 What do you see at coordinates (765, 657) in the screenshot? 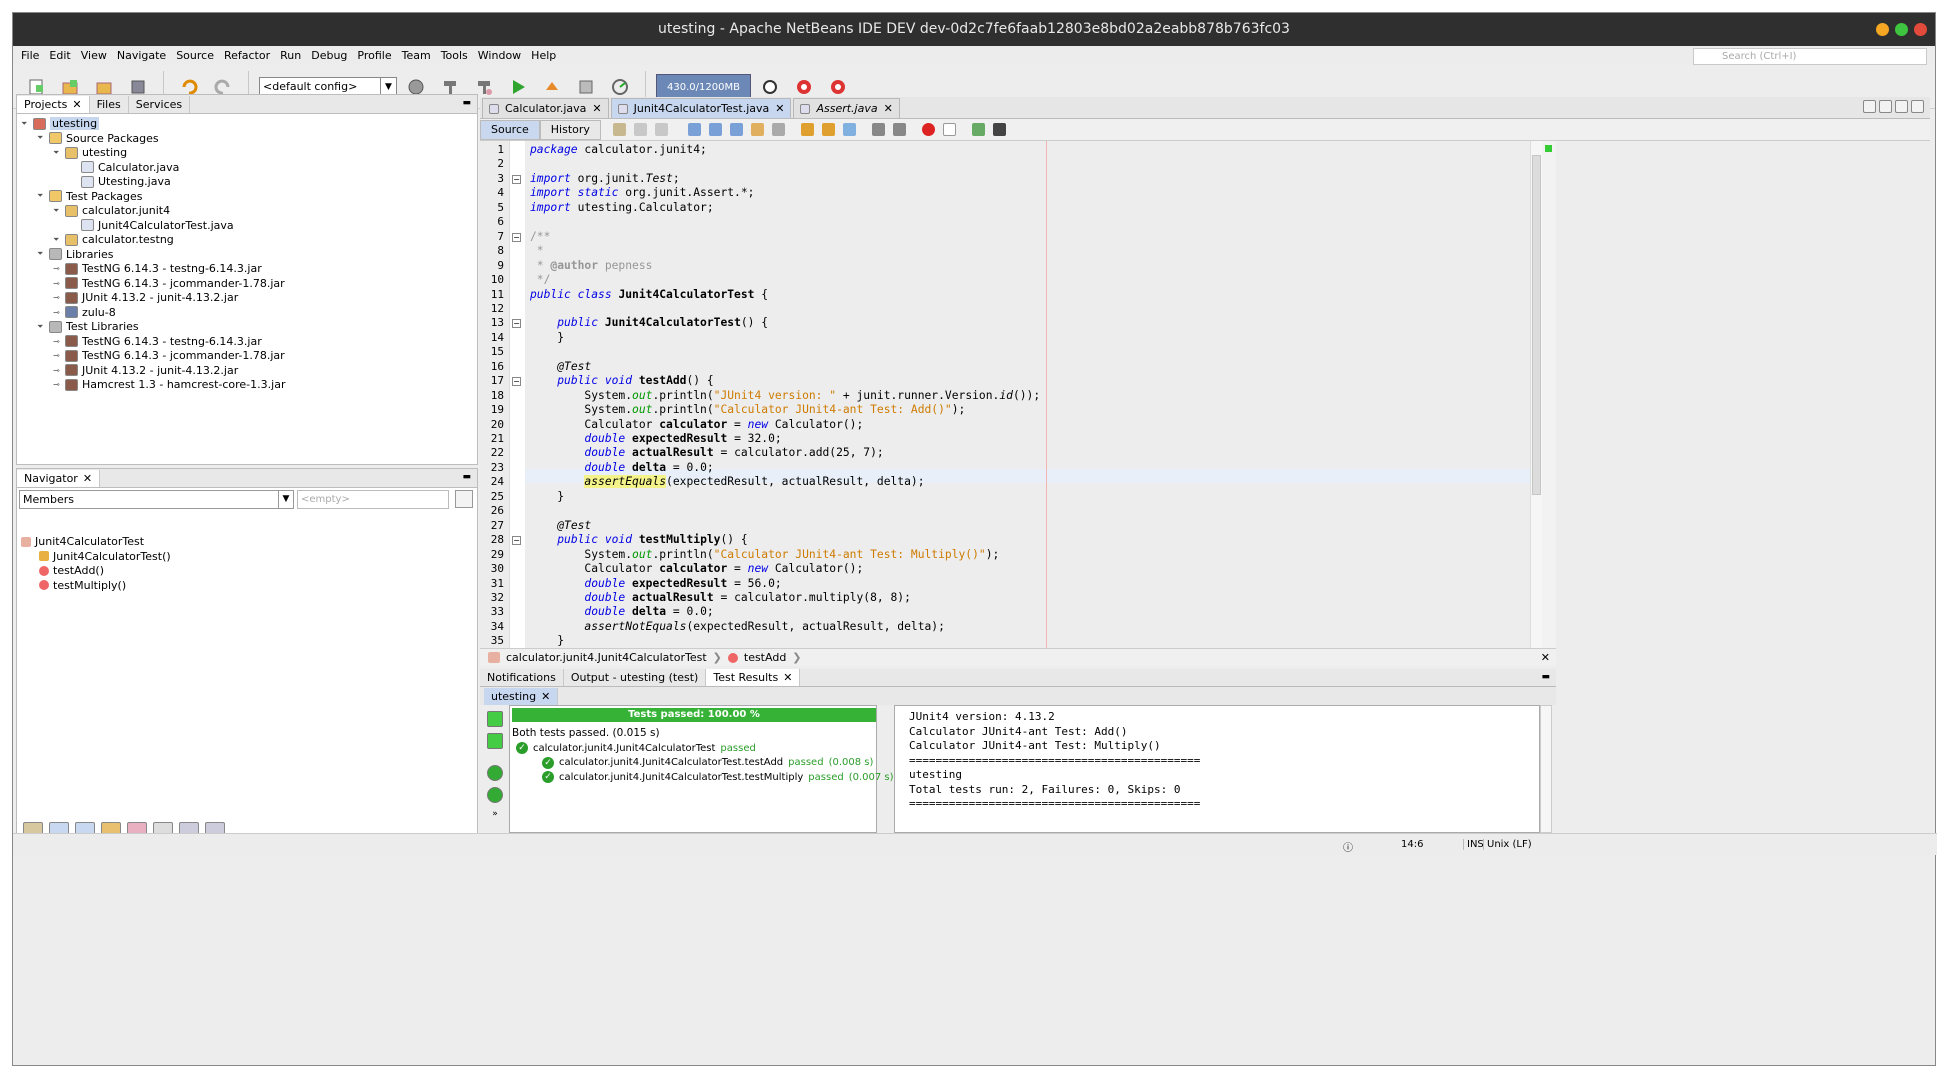
I see `breadcrumb-method: testAdd` at bounding box center [765, 657].